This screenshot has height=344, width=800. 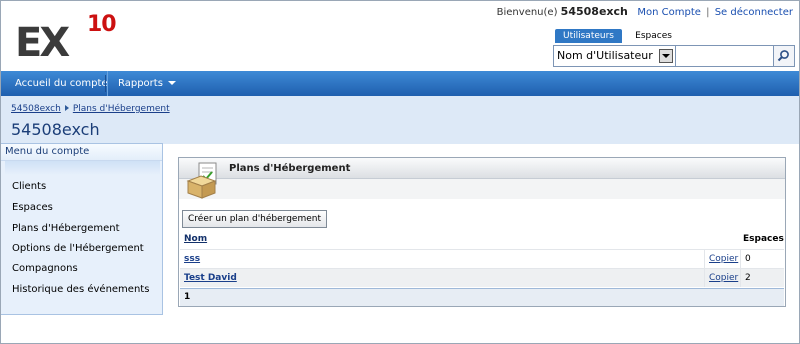 I want to click on nav-divider, so click(x=105, y=83).